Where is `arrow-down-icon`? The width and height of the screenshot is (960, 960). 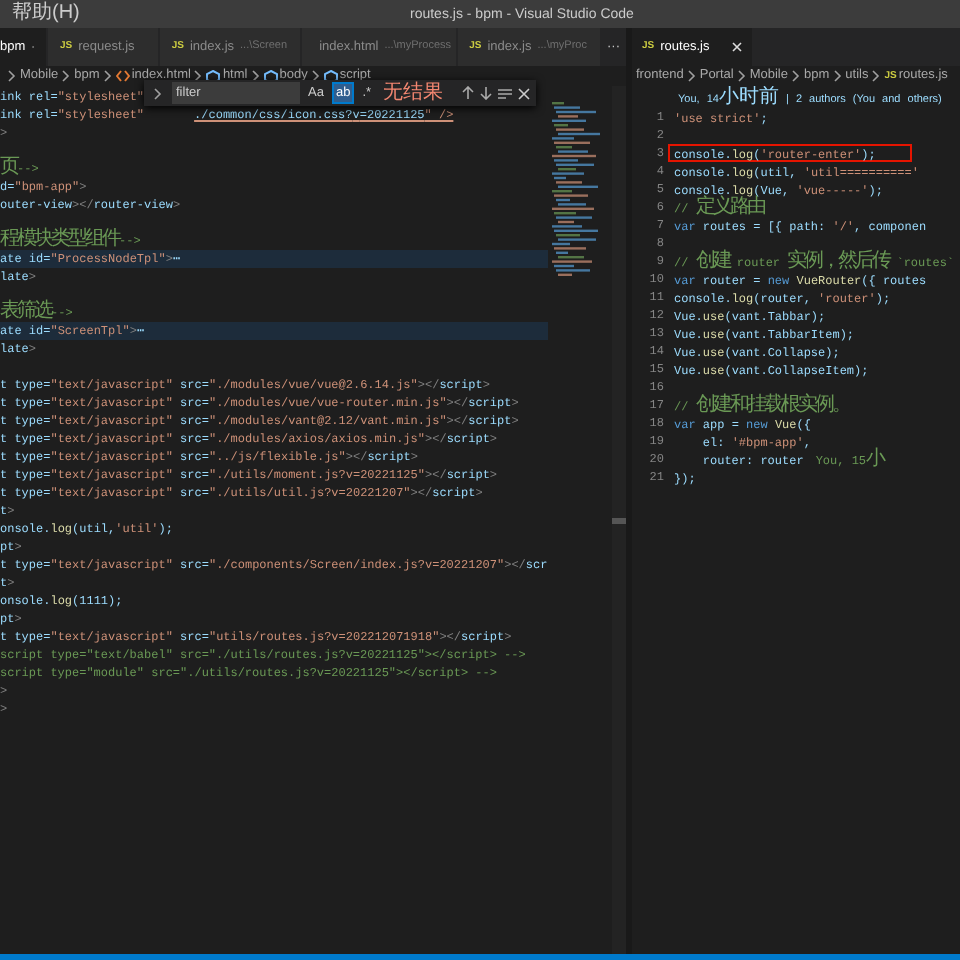 arrow-down-icon is located at coordinates (486, 93).